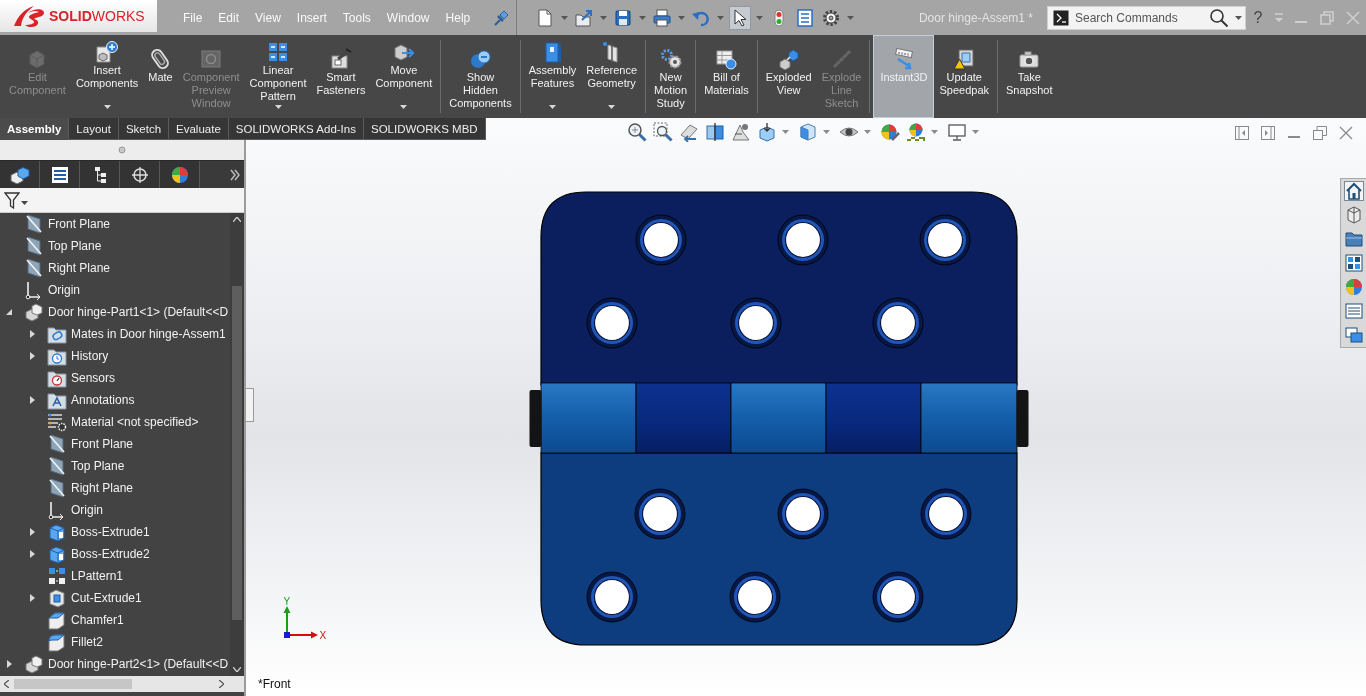 The width and height of the screenshot is (1366, 696). I want to click on color-ball-pencil-icon, so click(890, 132).